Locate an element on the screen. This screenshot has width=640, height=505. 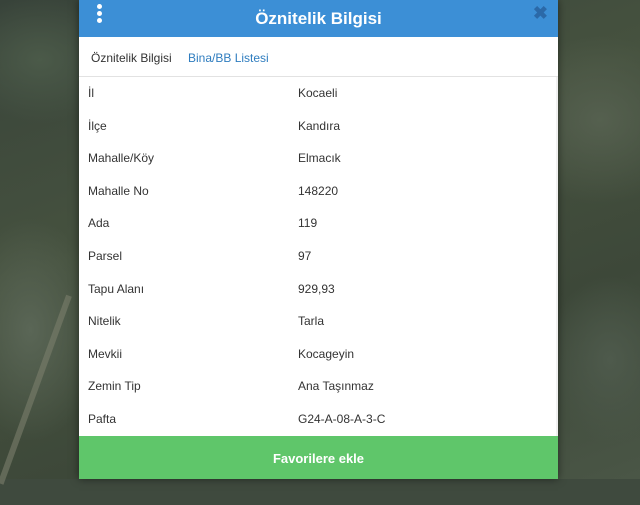
attribute-value: Kandıra is located at coordinates (319, 125).